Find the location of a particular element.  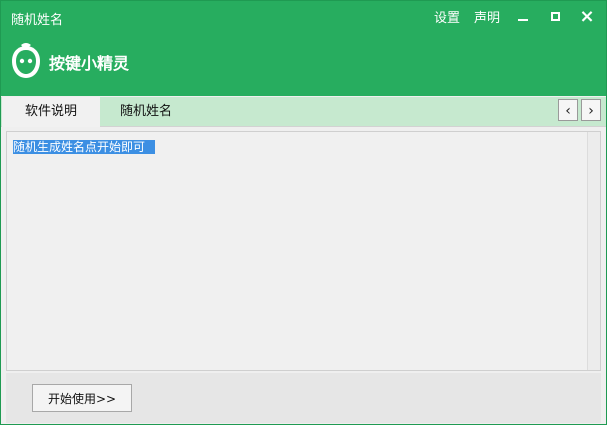

settings-link: 设置 is located at coordinates (447, 16).